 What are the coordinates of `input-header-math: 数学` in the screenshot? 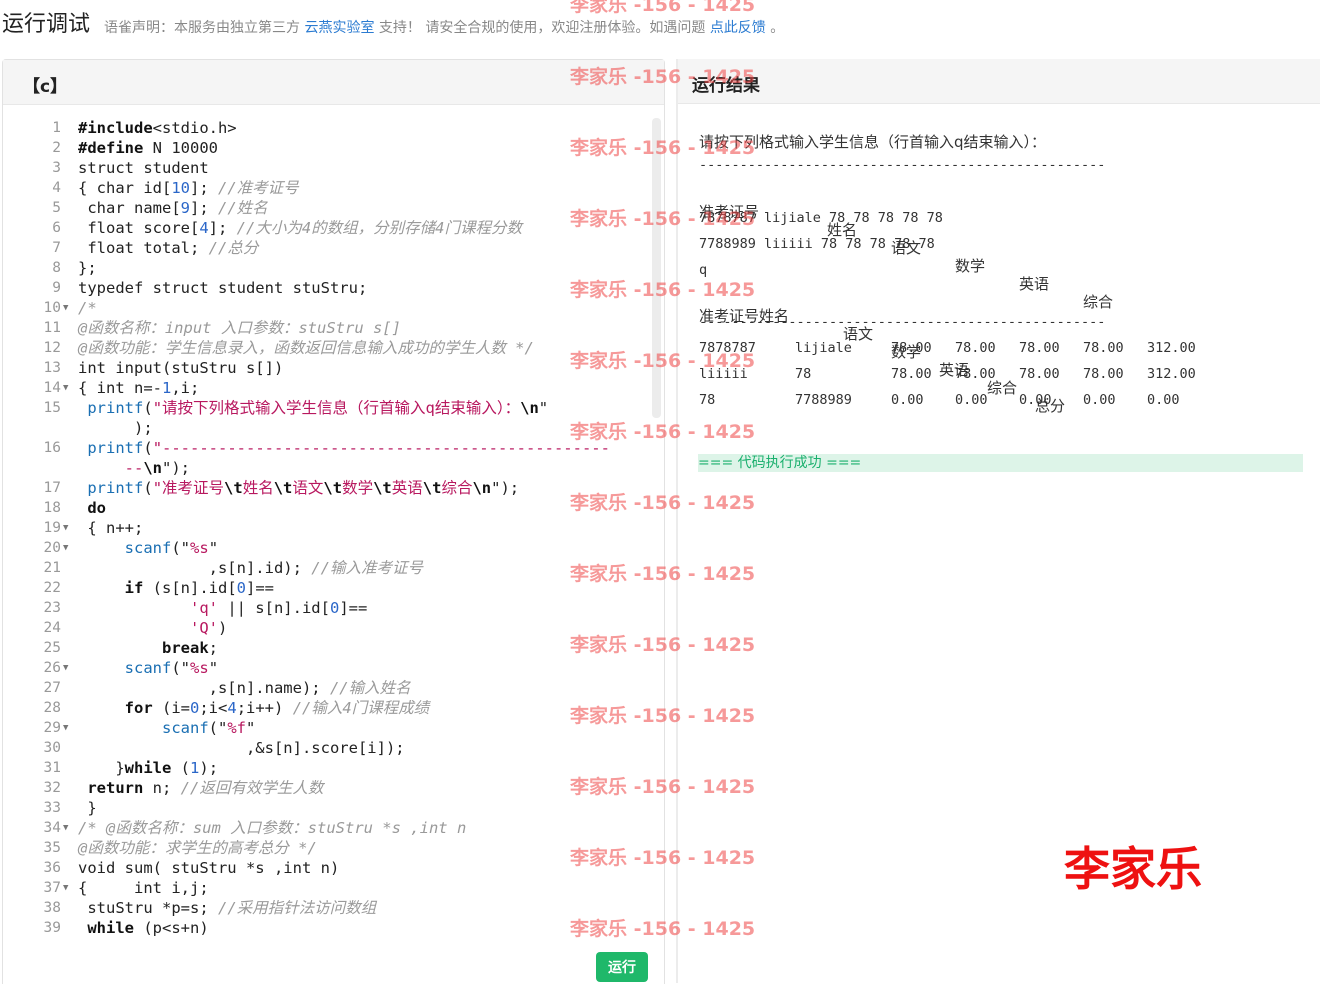 It's located at (970, 266).